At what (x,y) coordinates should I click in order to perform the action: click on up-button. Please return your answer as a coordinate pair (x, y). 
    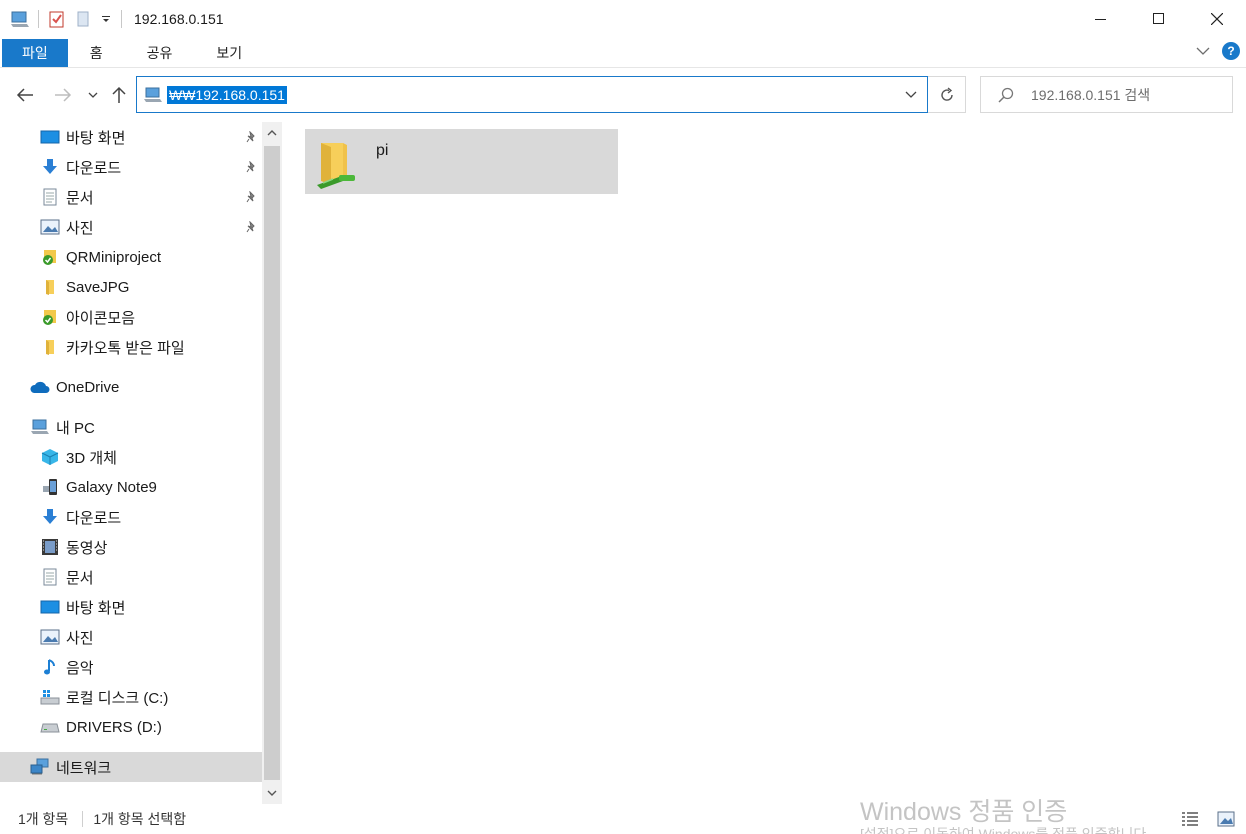
    Looking at the image, I should click on (119, 95).